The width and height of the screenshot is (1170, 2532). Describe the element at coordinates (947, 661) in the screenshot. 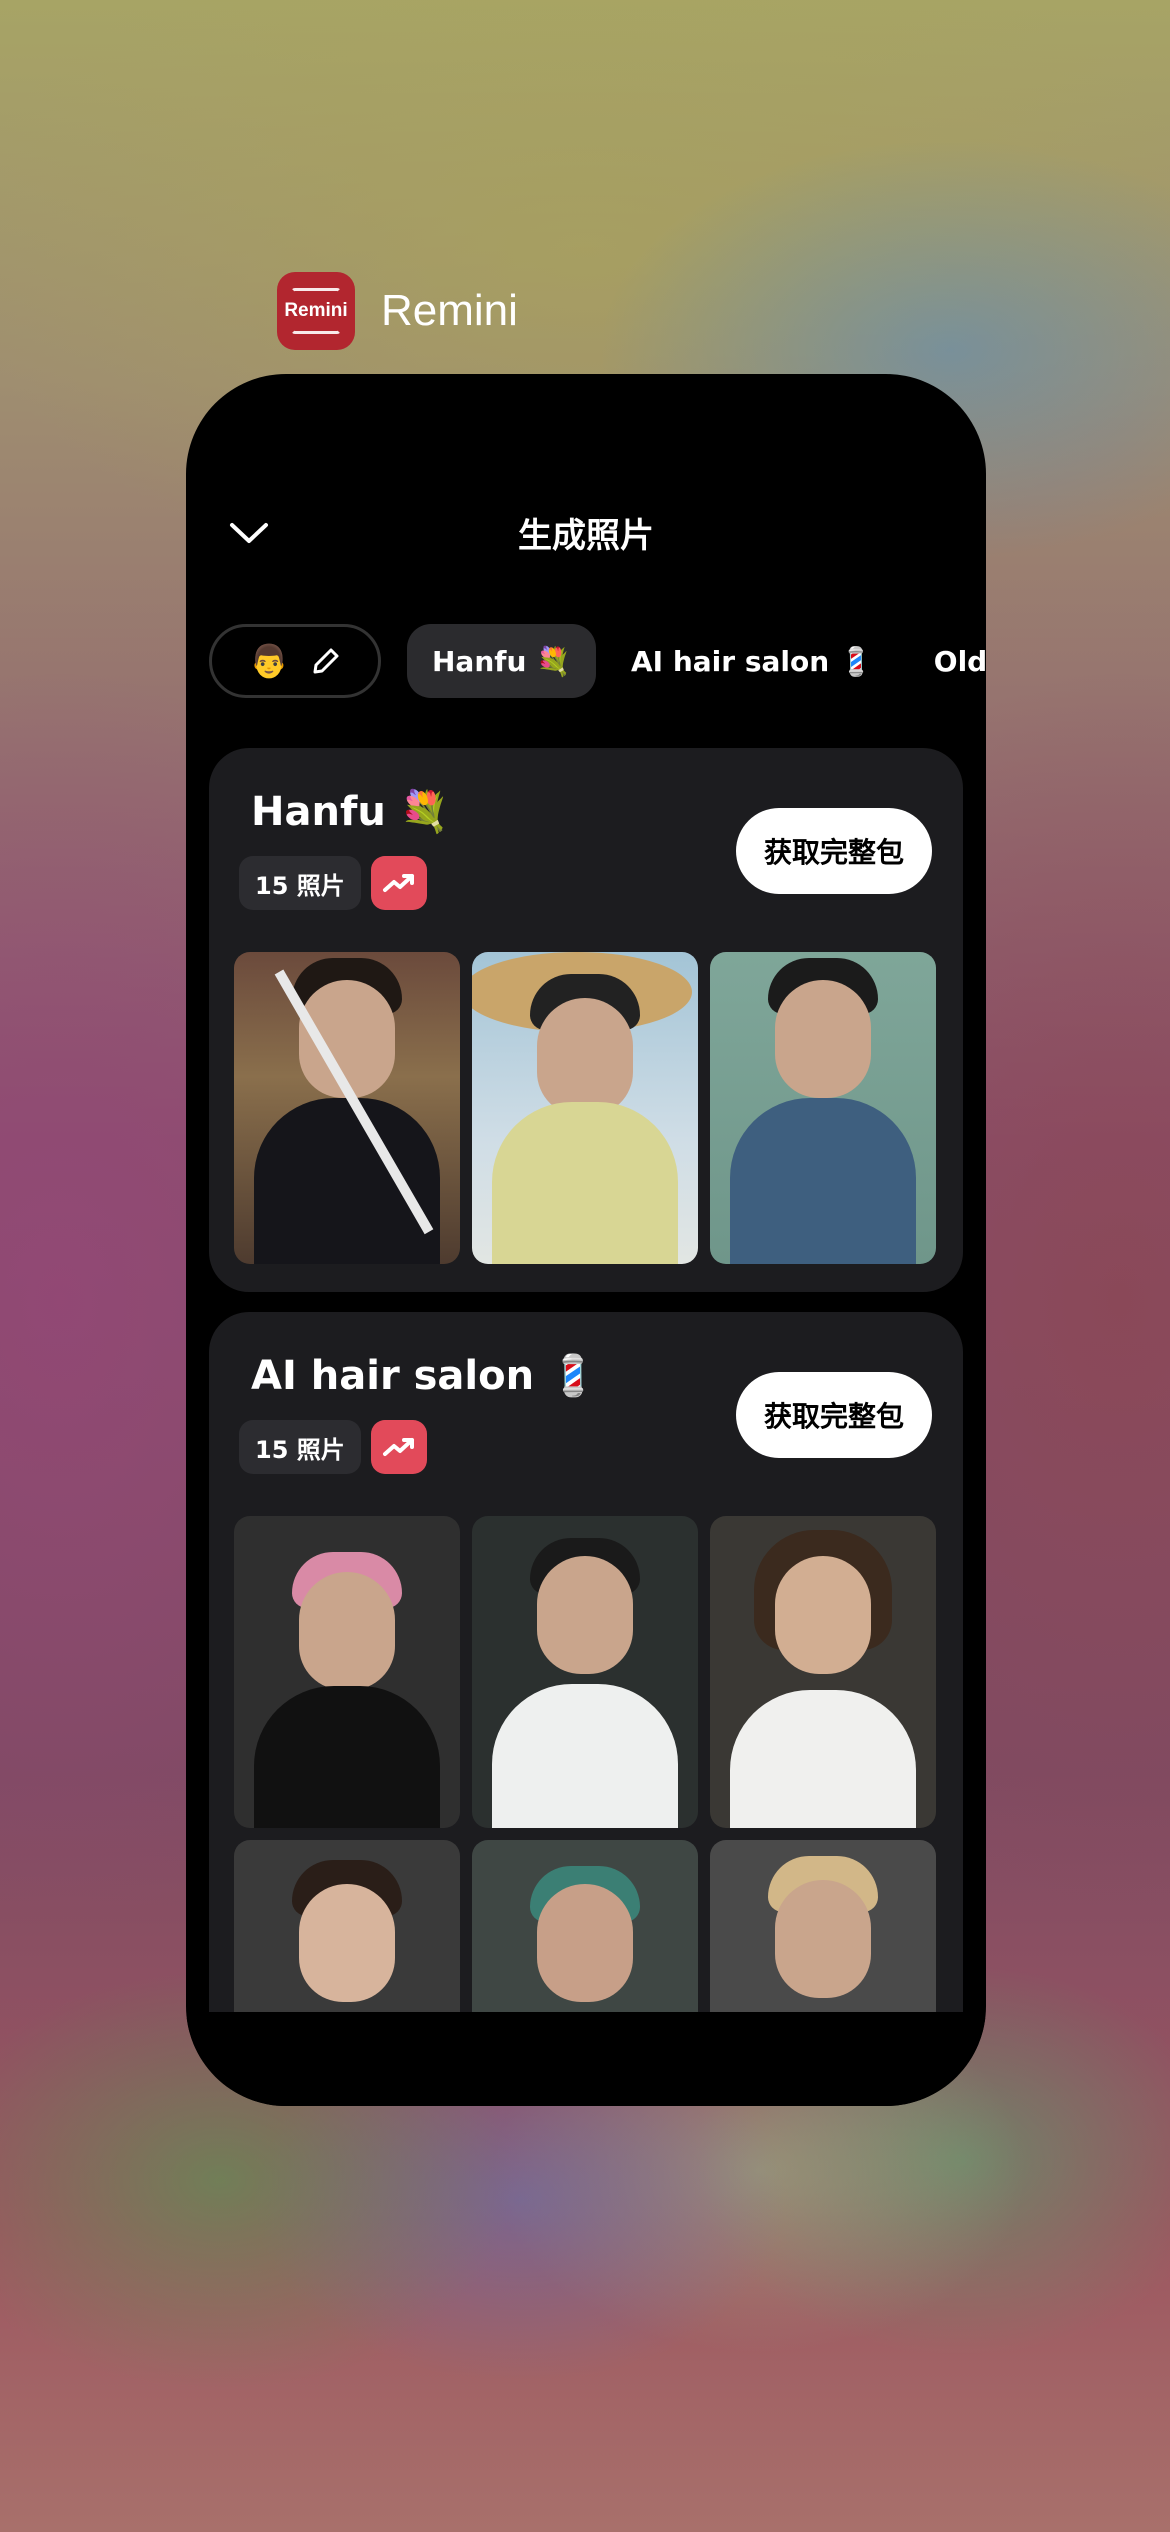

I see `tab-old-money: Old money 💰` at that location.